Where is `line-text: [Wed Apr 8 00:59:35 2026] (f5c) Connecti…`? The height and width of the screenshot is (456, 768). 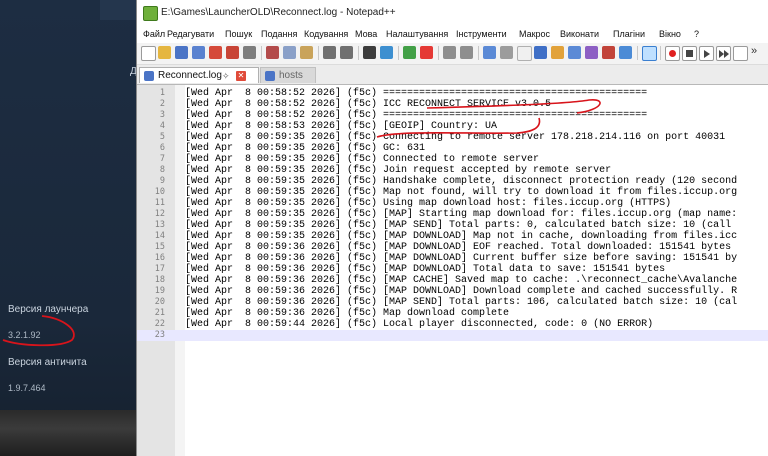 line-text: [Wed Apr 8 00:59:35 2026] (f5c) Connecti… is located at coordinates (455, 137).